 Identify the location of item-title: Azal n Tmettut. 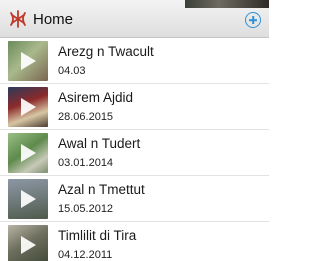
(101, 189).